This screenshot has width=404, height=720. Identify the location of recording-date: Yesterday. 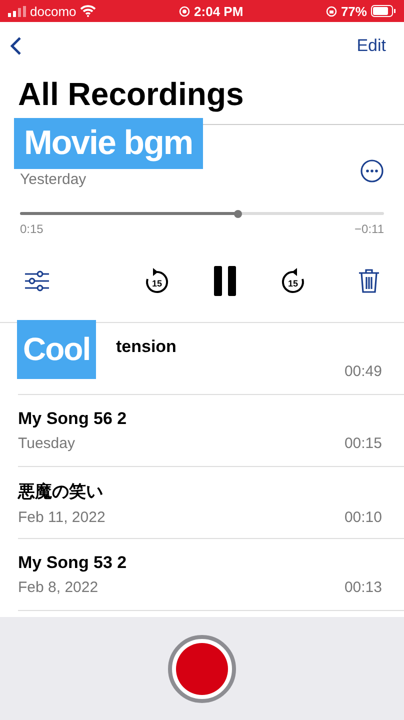
(53, 180).